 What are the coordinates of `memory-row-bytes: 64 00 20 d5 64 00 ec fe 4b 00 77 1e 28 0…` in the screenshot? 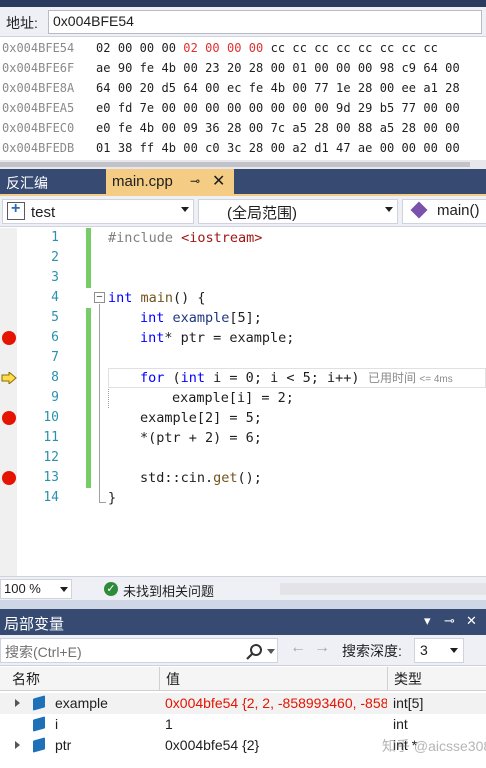 It's located at (278, 88).